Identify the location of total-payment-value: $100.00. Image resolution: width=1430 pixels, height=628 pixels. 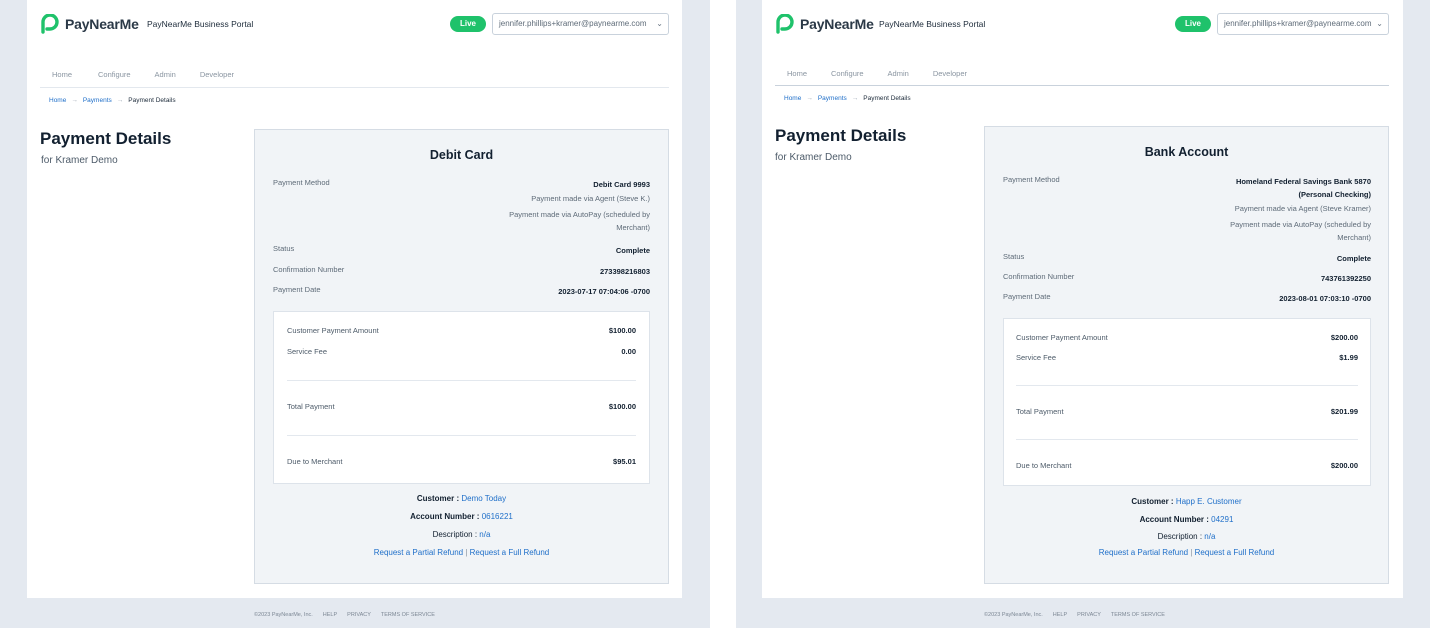
(622, 406).